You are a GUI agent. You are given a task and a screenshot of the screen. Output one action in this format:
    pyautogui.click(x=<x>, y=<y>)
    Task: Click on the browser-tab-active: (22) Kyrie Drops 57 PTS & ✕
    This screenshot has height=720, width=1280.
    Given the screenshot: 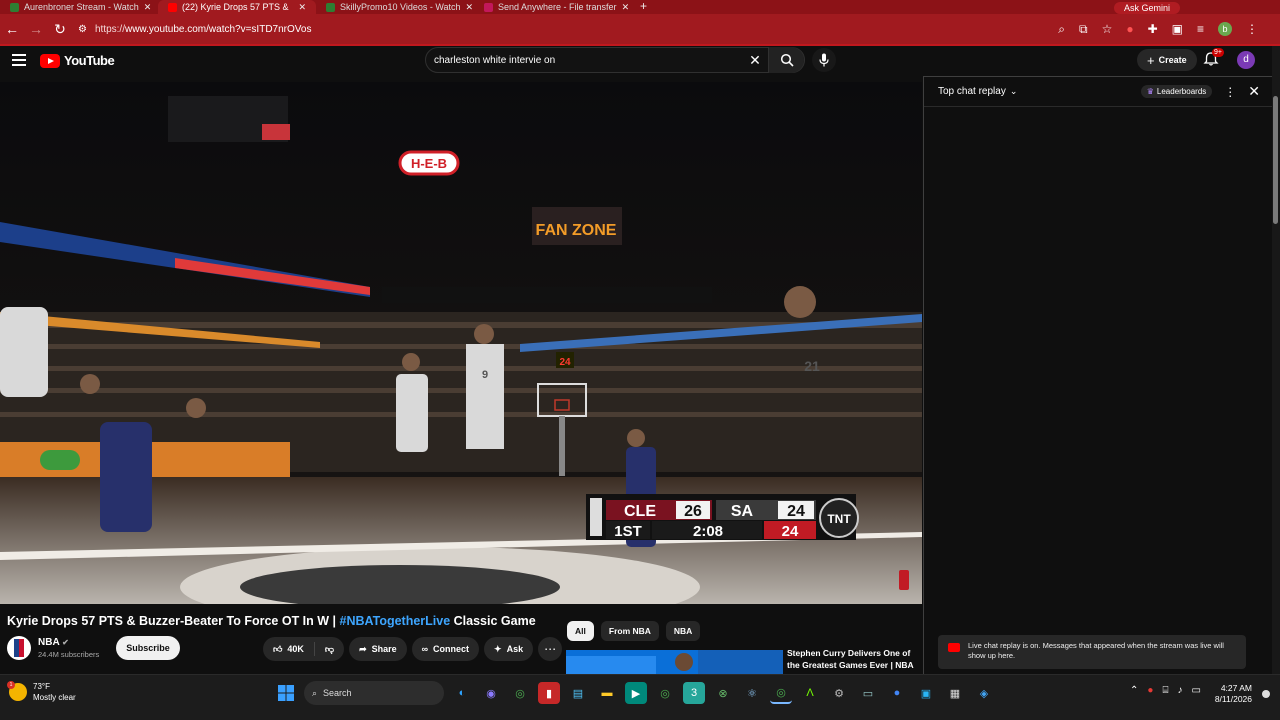 What is the action you would take?
    pyautogui.click(x=237, y=7)
    